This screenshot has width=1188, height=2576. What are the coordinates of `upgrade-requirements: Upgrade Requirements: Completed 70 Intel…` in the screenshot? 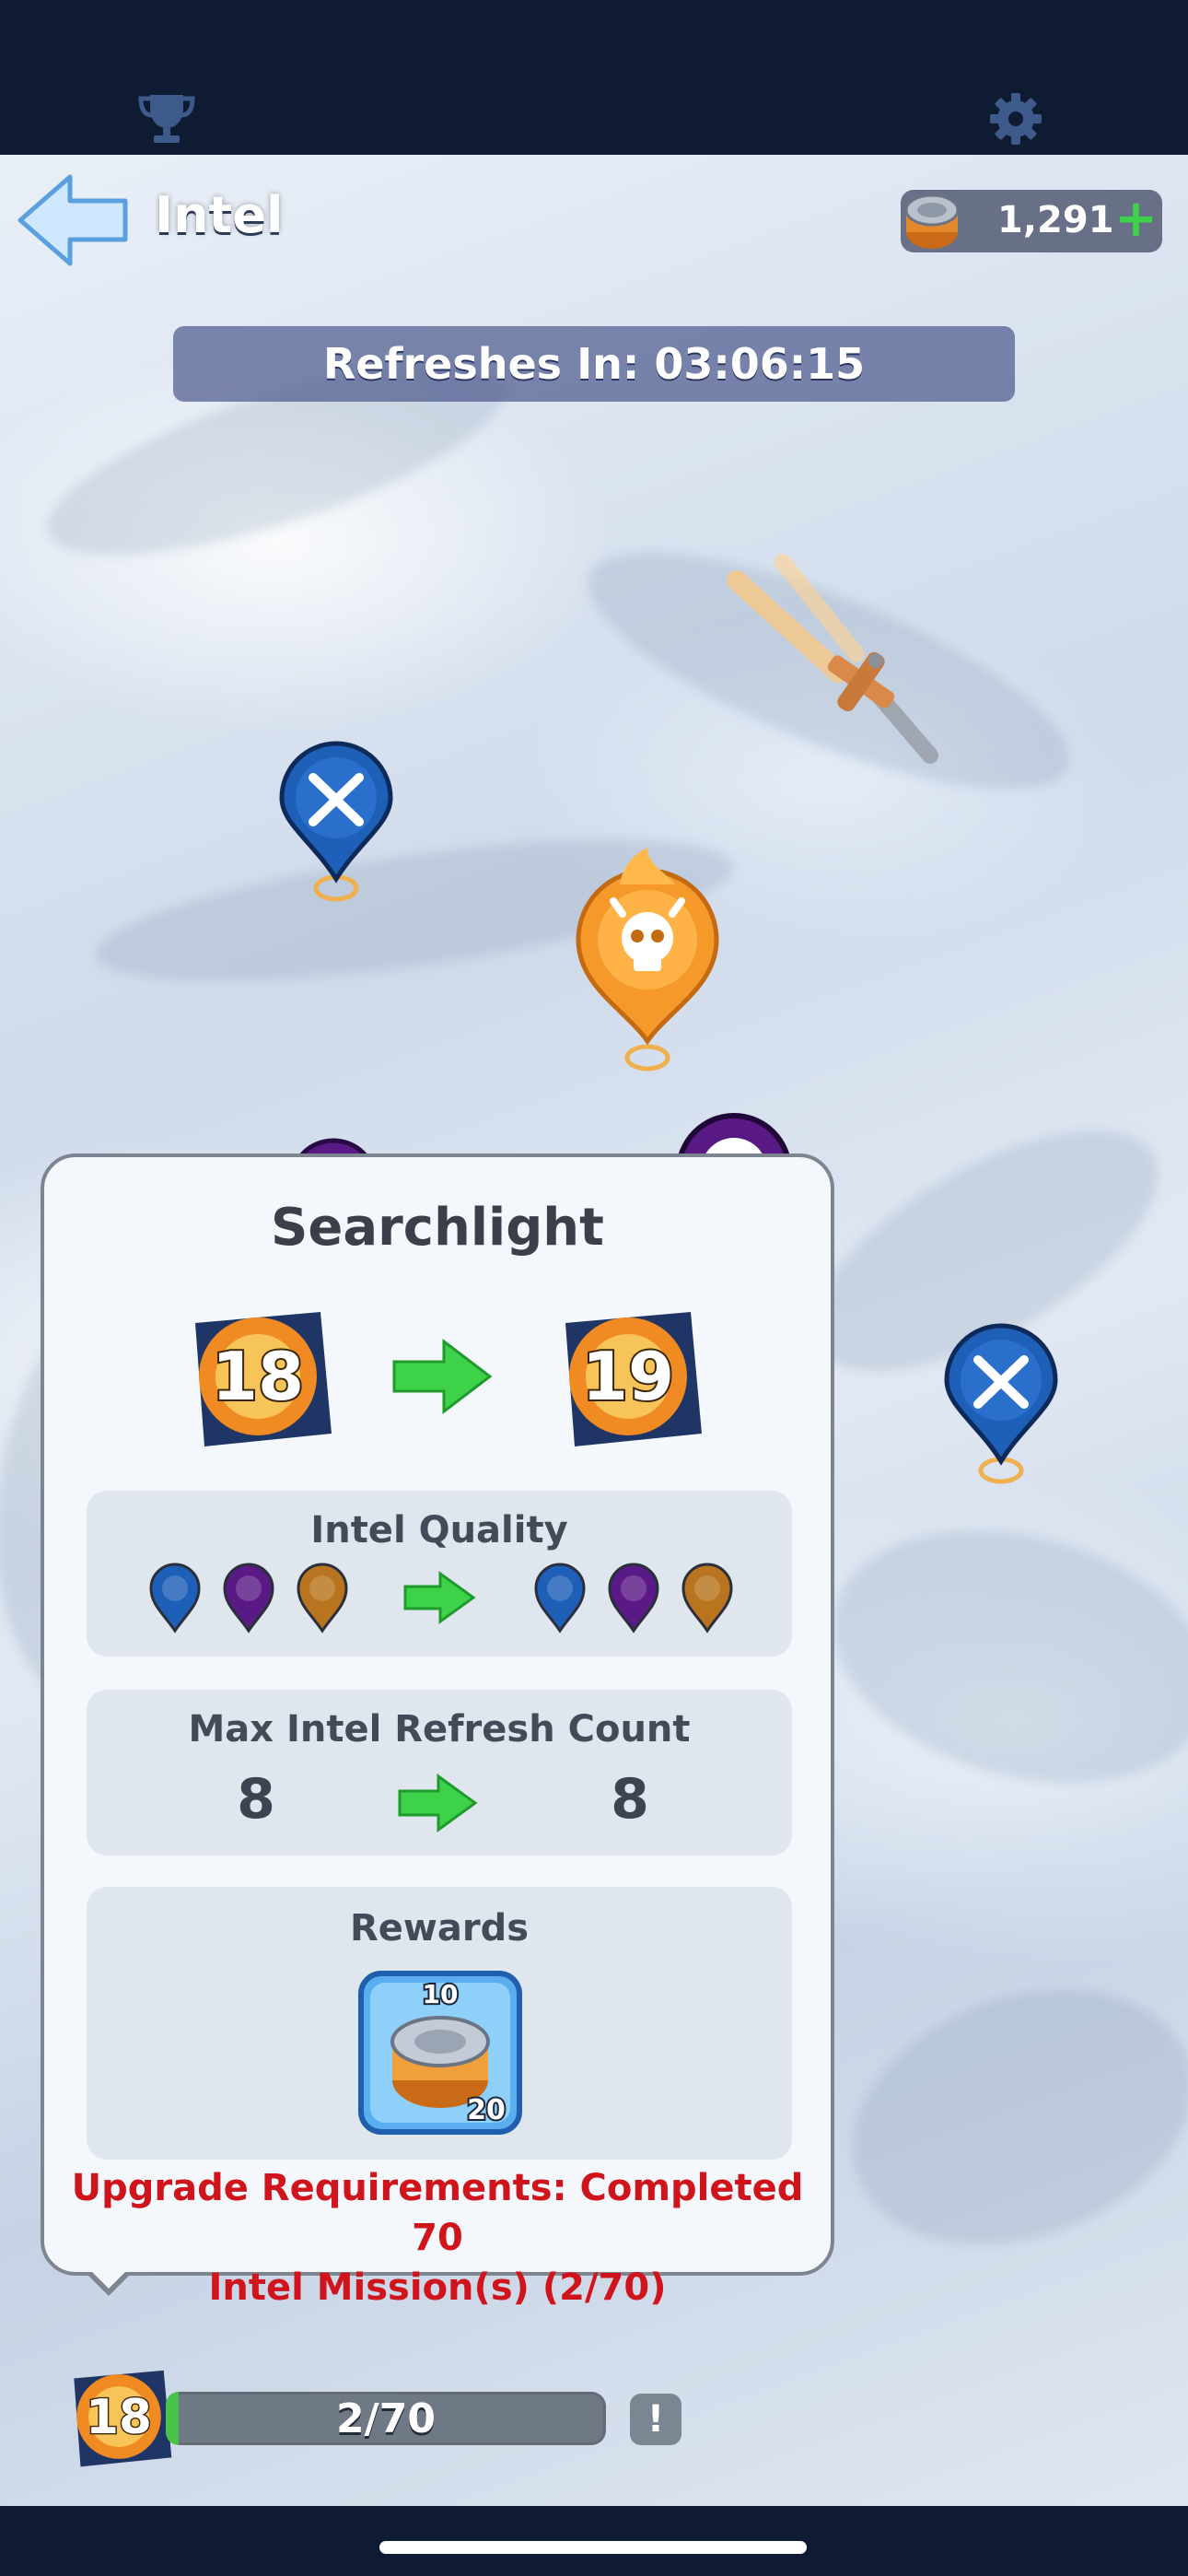 It's located at (437, 2238).